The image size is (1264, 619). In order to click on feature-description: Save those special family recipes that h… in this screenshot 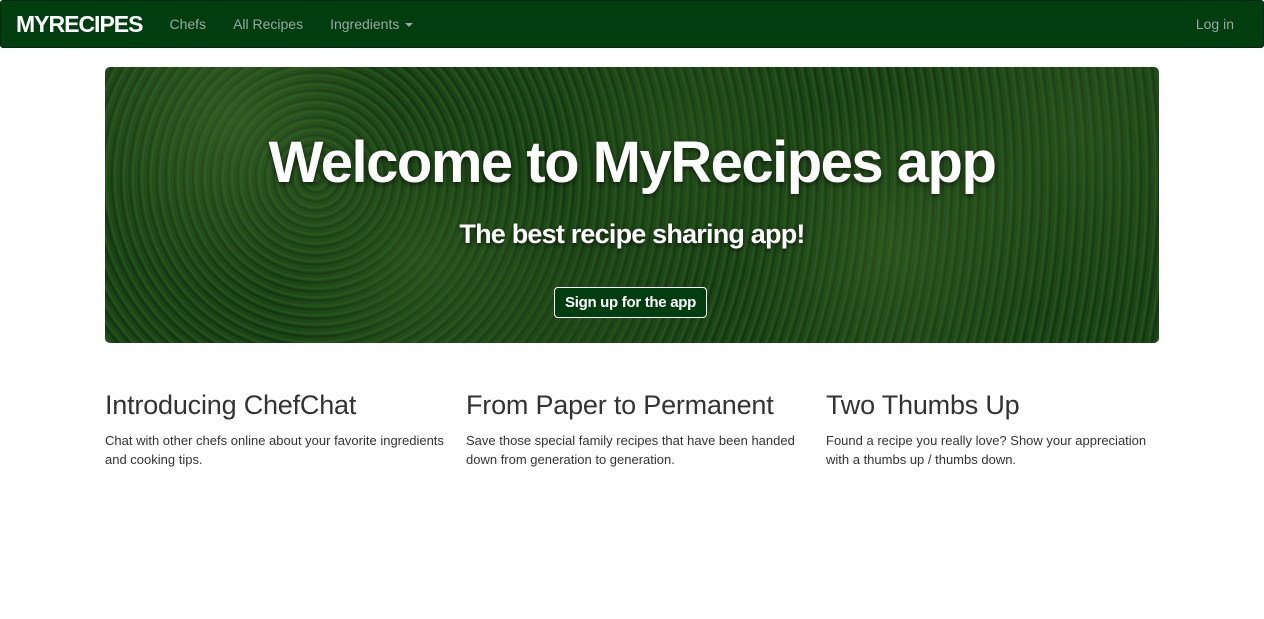, I will do `click(630, 450)`.